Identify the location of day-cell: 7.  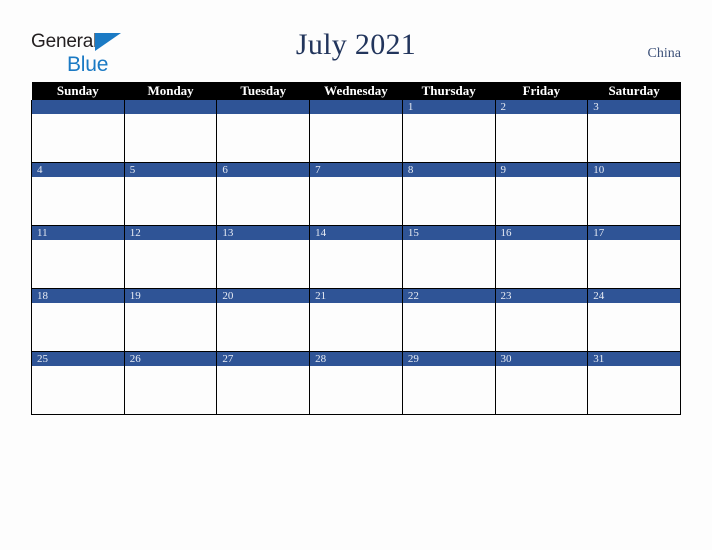
(356, 194).